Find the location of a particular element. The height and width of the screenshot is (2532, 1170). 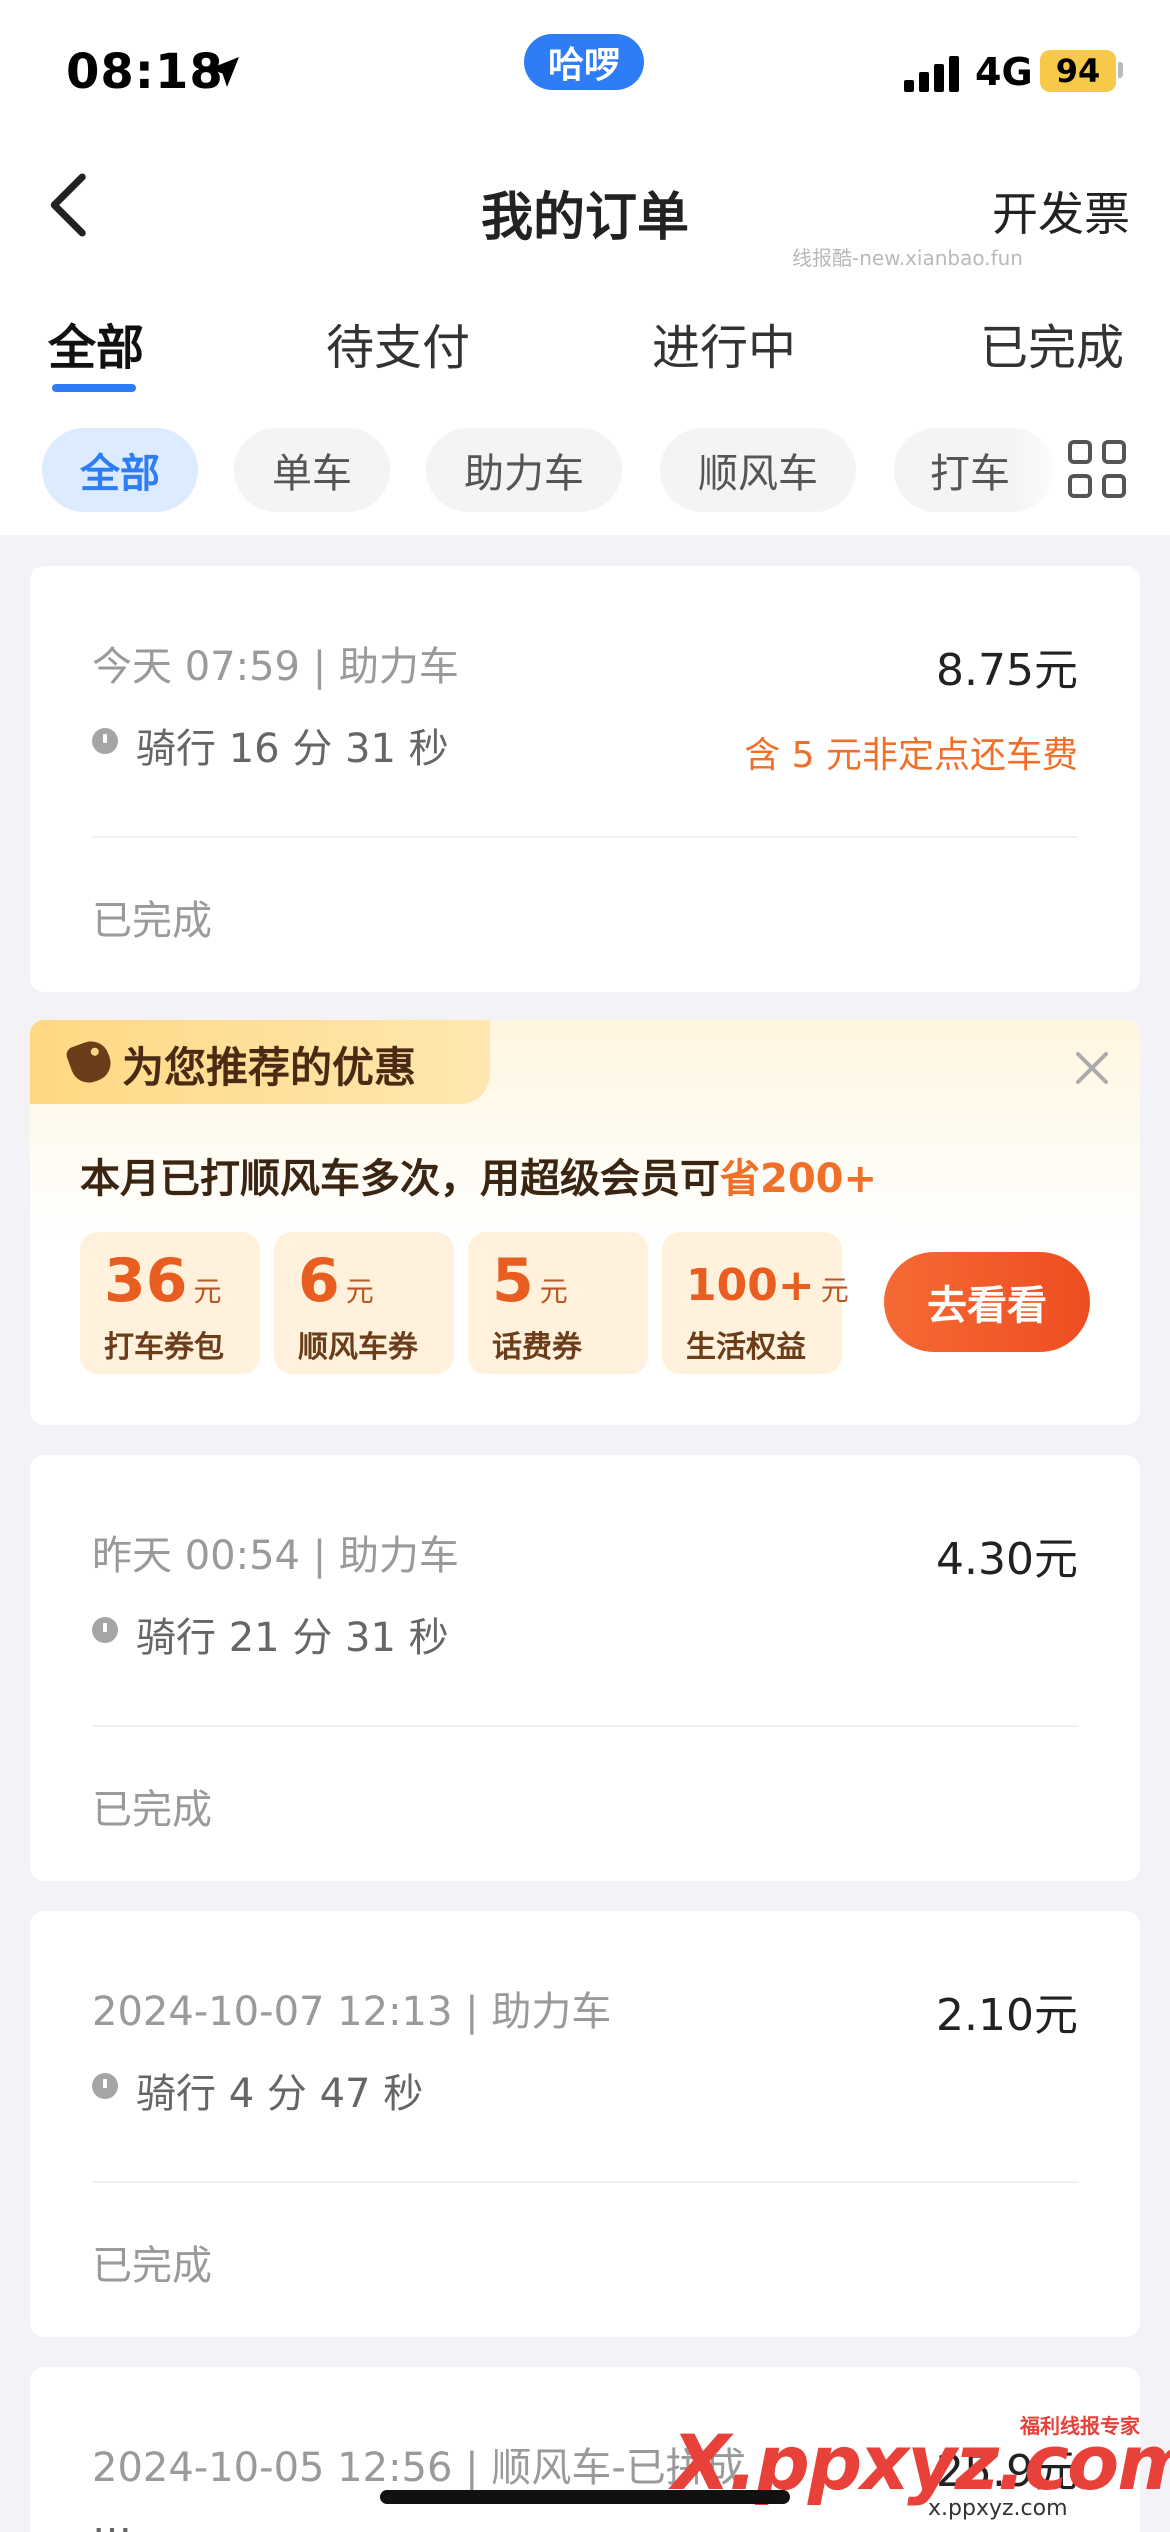

benefit-amount: 5元 is located at coordinates (530, 1281).